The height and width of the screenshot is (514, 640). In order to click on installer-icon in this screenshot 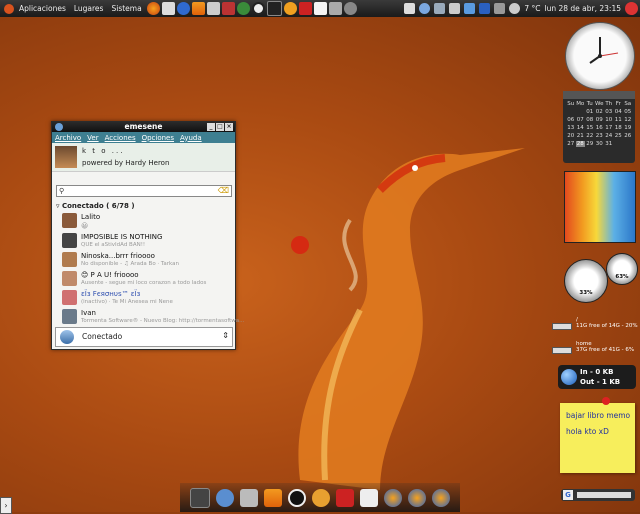, I will do `click(228, 8)`.